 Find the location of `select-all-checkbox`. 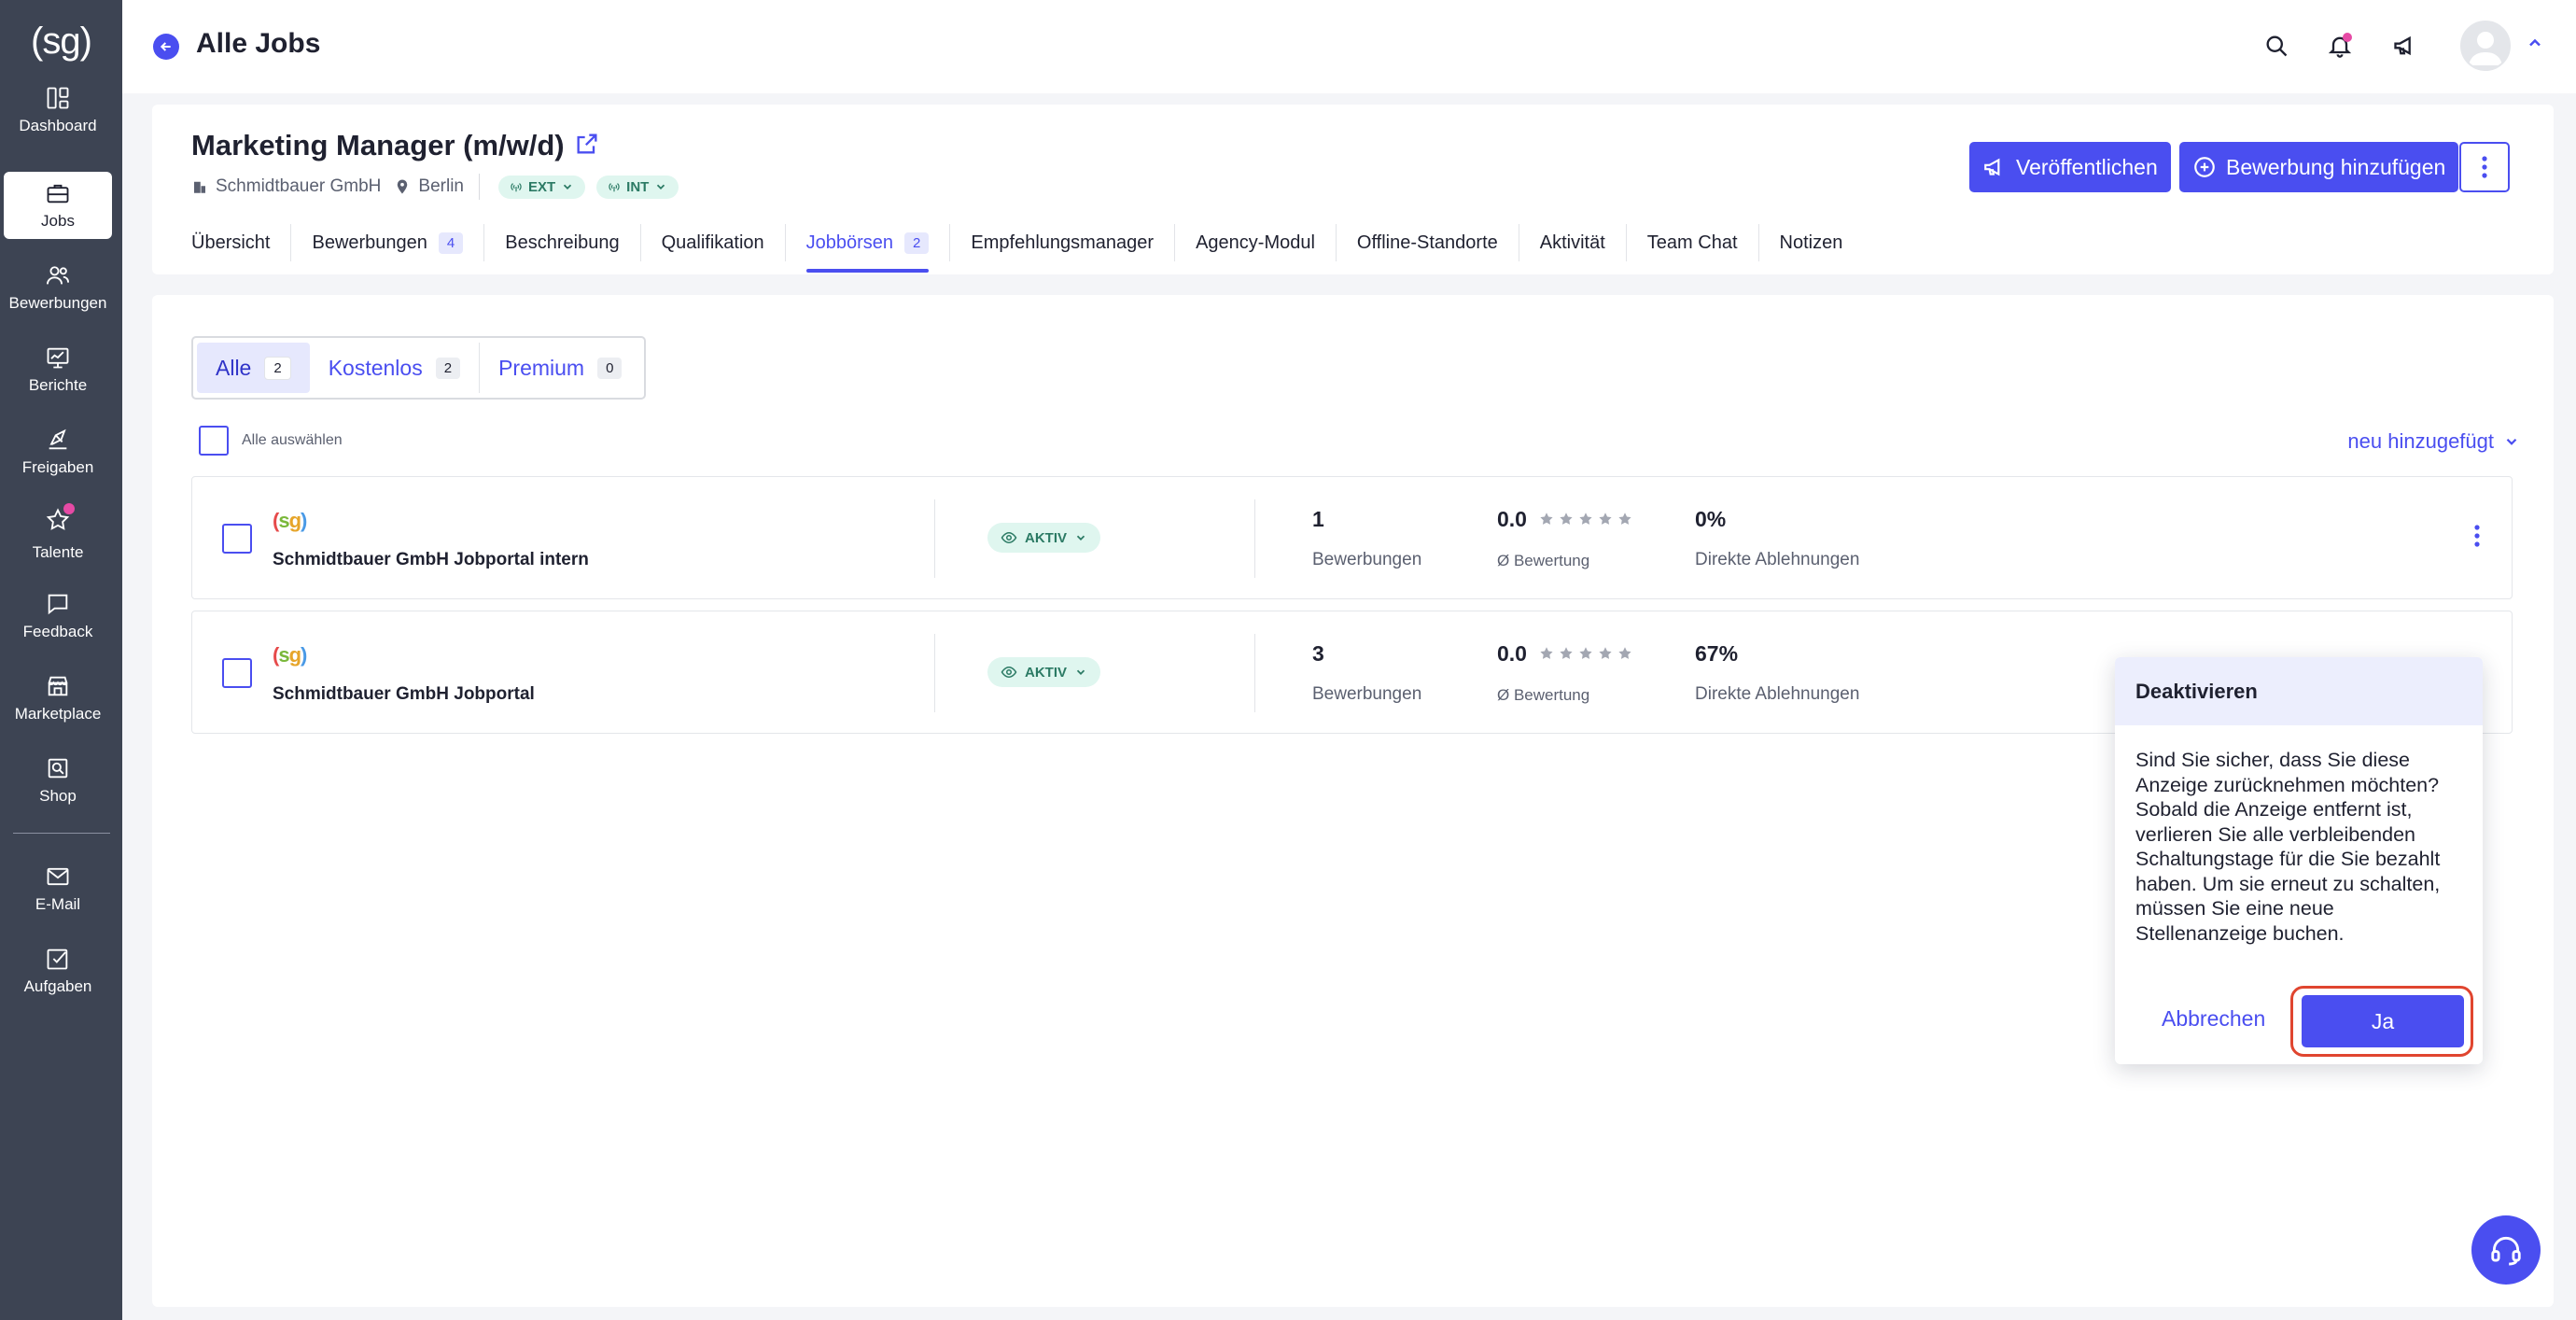

select-all-checkbox is located at coordinates (214, 441).